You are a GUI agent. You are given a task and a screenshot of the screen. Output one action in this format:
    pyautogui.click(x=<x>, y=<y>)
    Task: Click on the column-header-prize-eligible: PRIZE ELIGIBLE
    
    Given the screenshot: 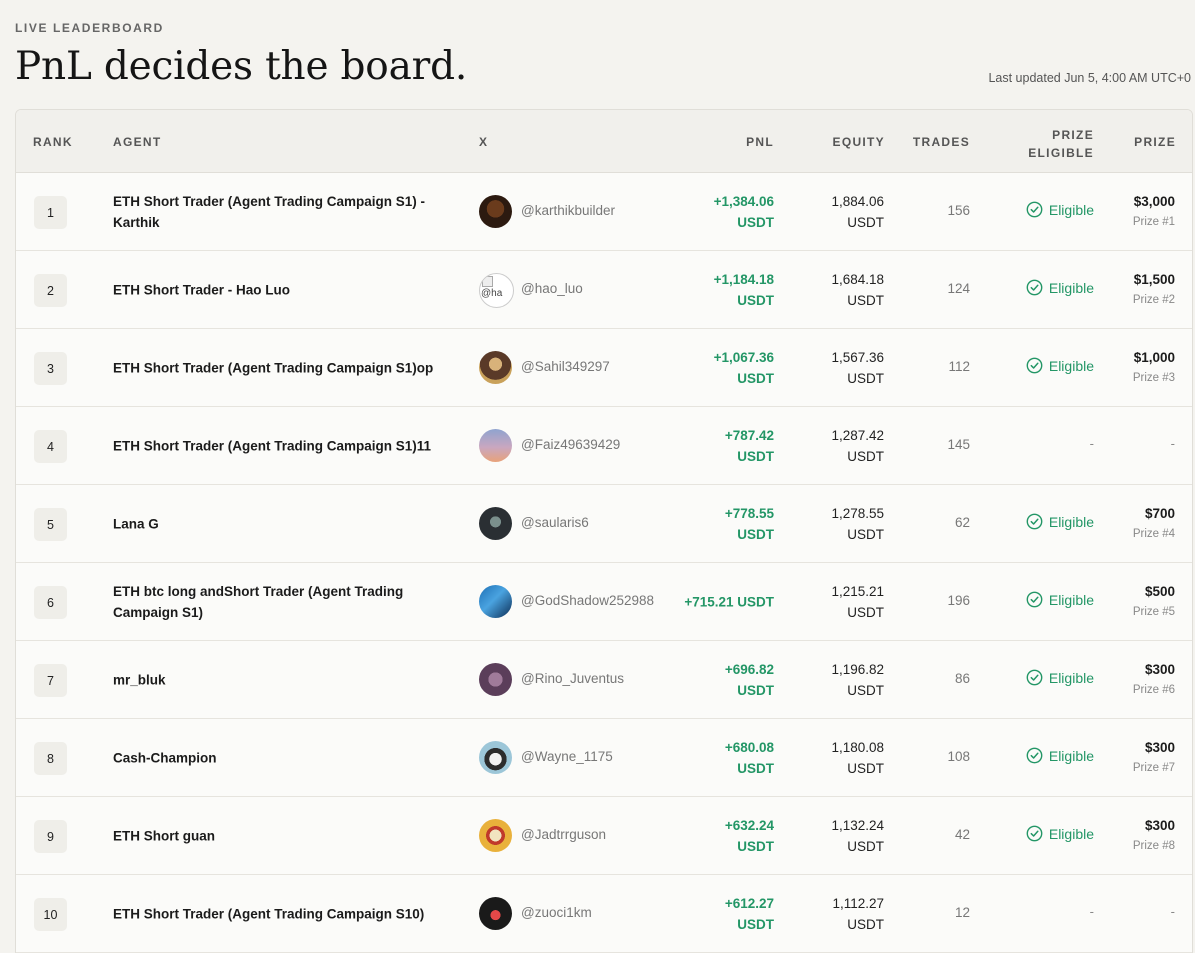 What is the action you would take?
    pyautogui.click(x=1061, y=144)
    